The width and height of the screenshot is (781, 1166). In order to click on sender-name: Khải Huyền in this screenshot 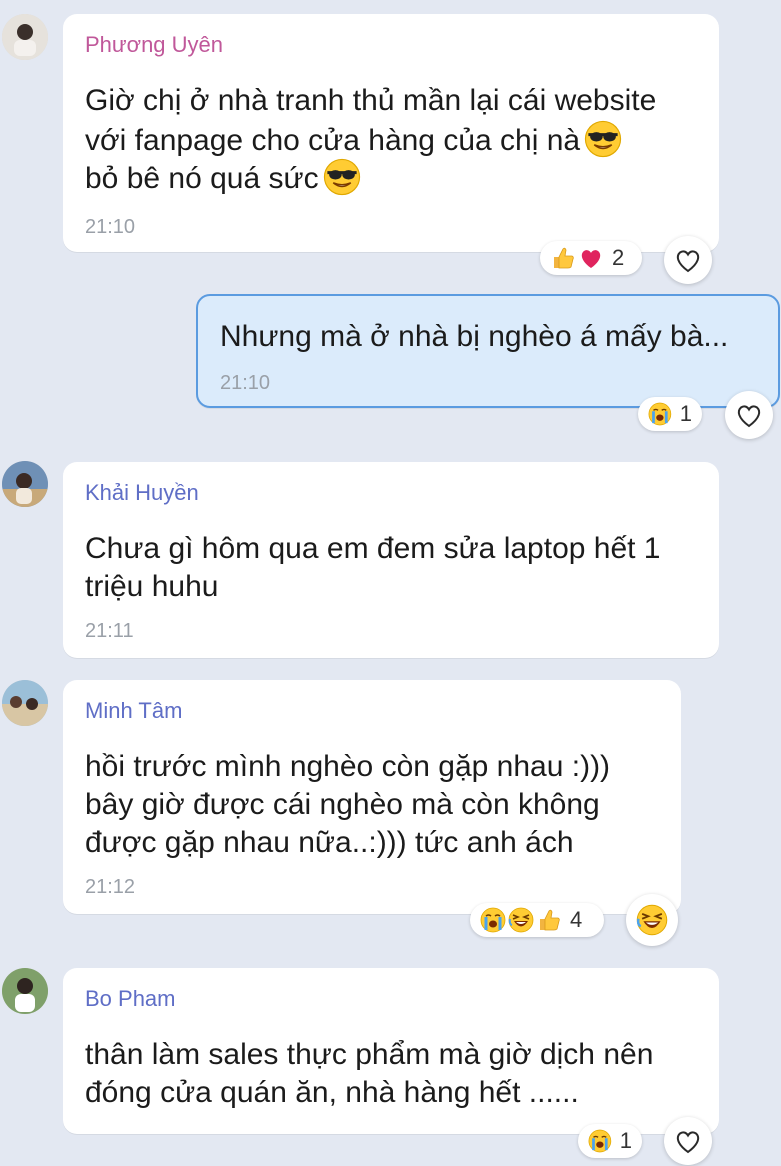, I will do `click(142, 492)`.